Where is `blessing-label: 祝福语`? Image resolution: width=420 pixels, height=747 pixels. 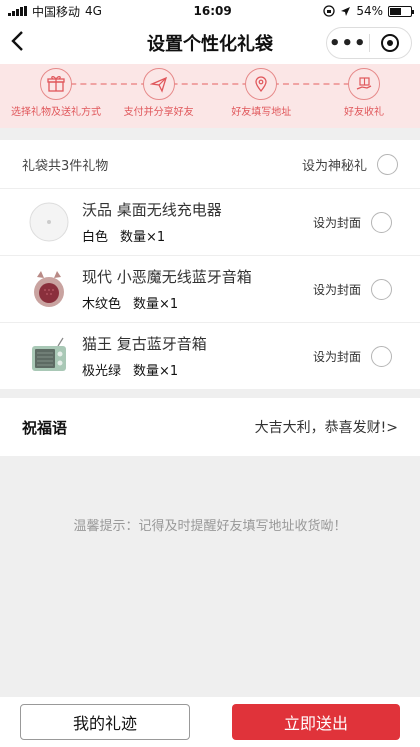 blessing-label: 祝福语 is located at coordinates (45, 427).